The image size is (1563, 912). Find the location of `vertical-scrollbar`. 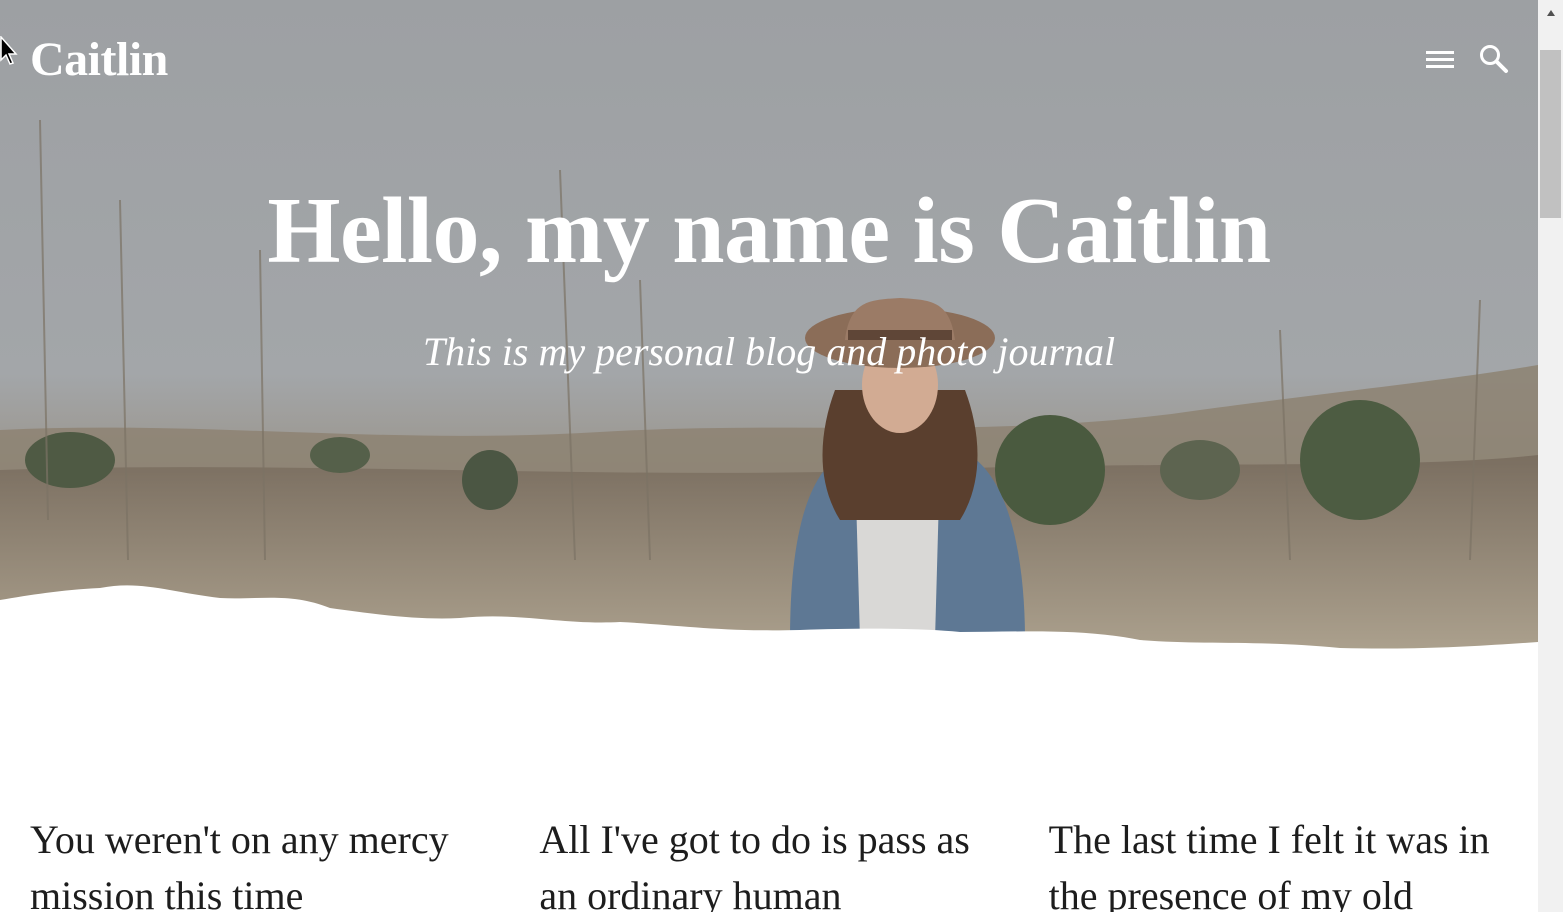

vertical-scrollbar is located at coordinates (1550, 456).